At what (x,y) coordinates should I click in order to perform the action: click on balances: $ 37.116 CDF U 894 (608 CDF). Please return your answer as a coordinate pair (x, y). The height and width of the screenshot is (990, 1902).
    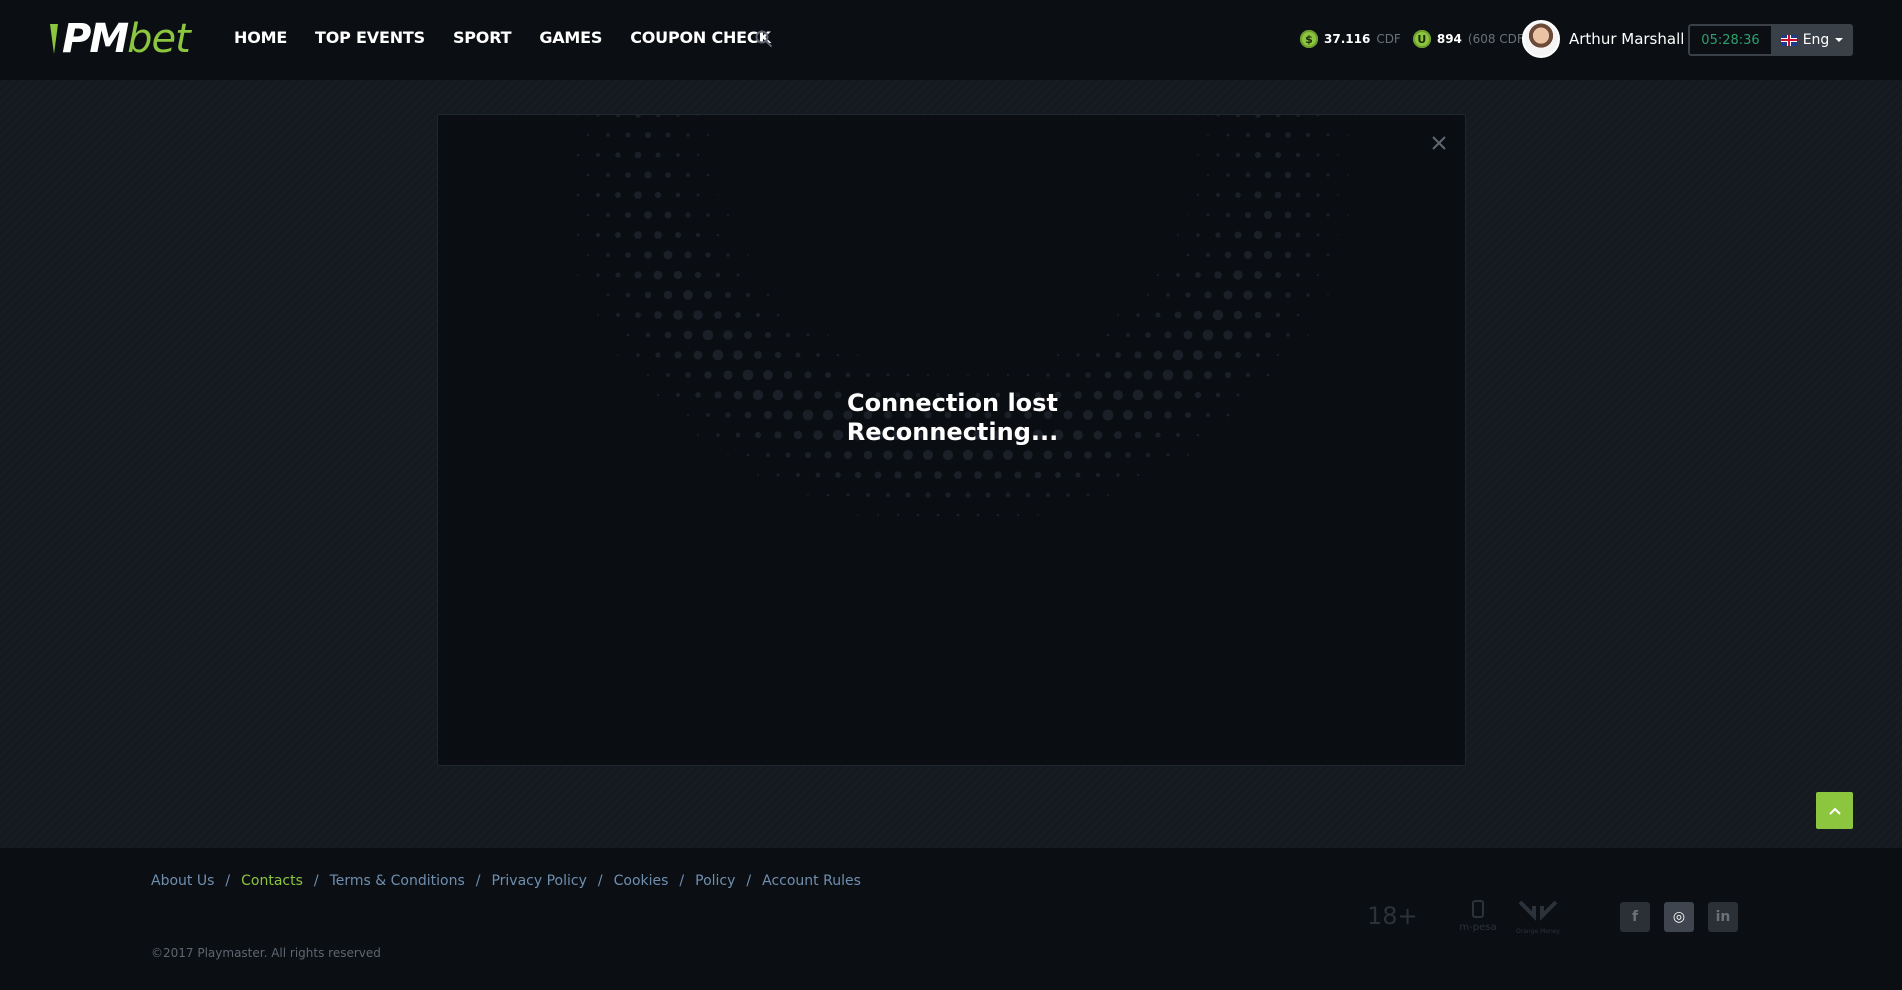
    Looking at the image, I should click on (1414, 39).